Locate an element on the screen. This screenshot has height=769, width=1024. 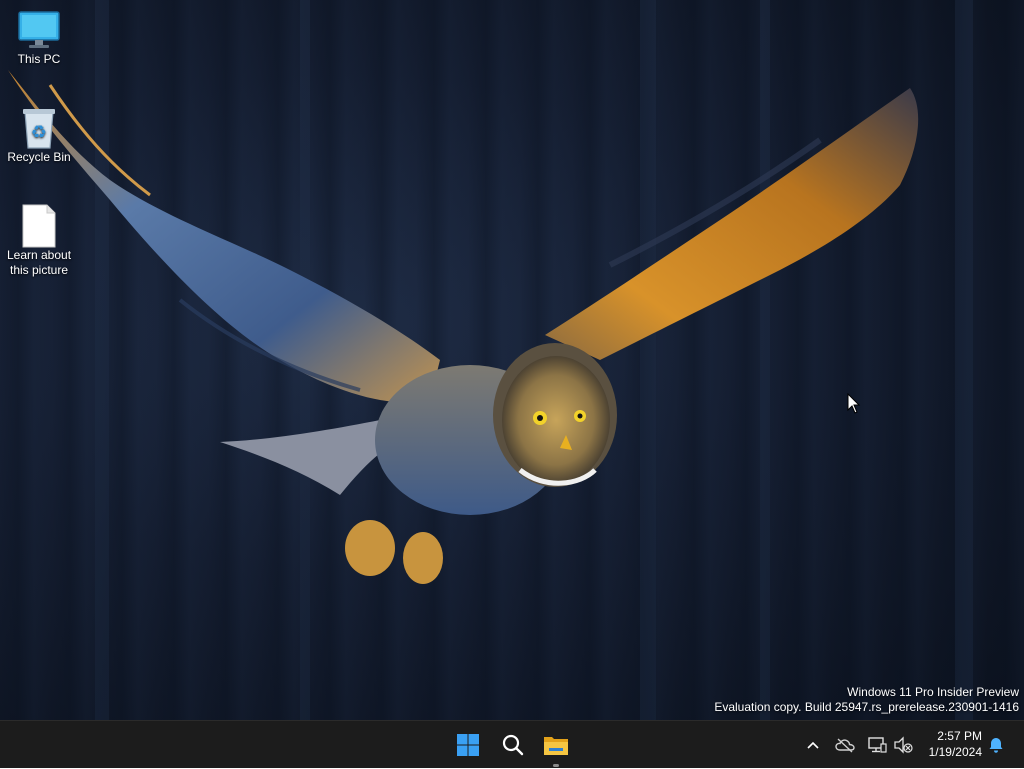
windows-logo-icon is located at coordinates (468, 745).